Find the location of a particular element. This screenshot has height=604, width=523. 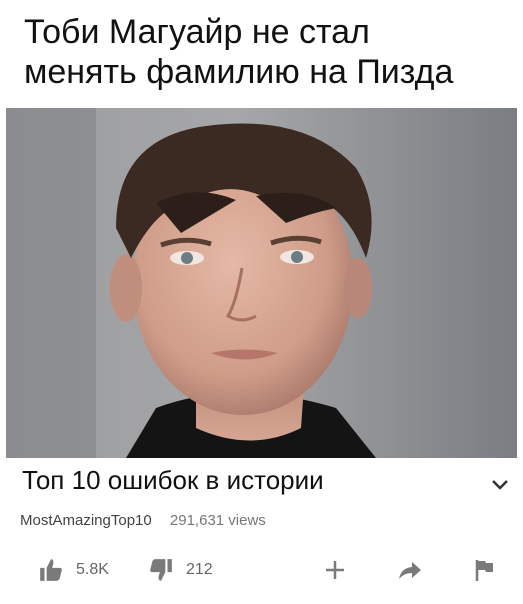

add-to-playlist-button is located at coordinates (335, 570).